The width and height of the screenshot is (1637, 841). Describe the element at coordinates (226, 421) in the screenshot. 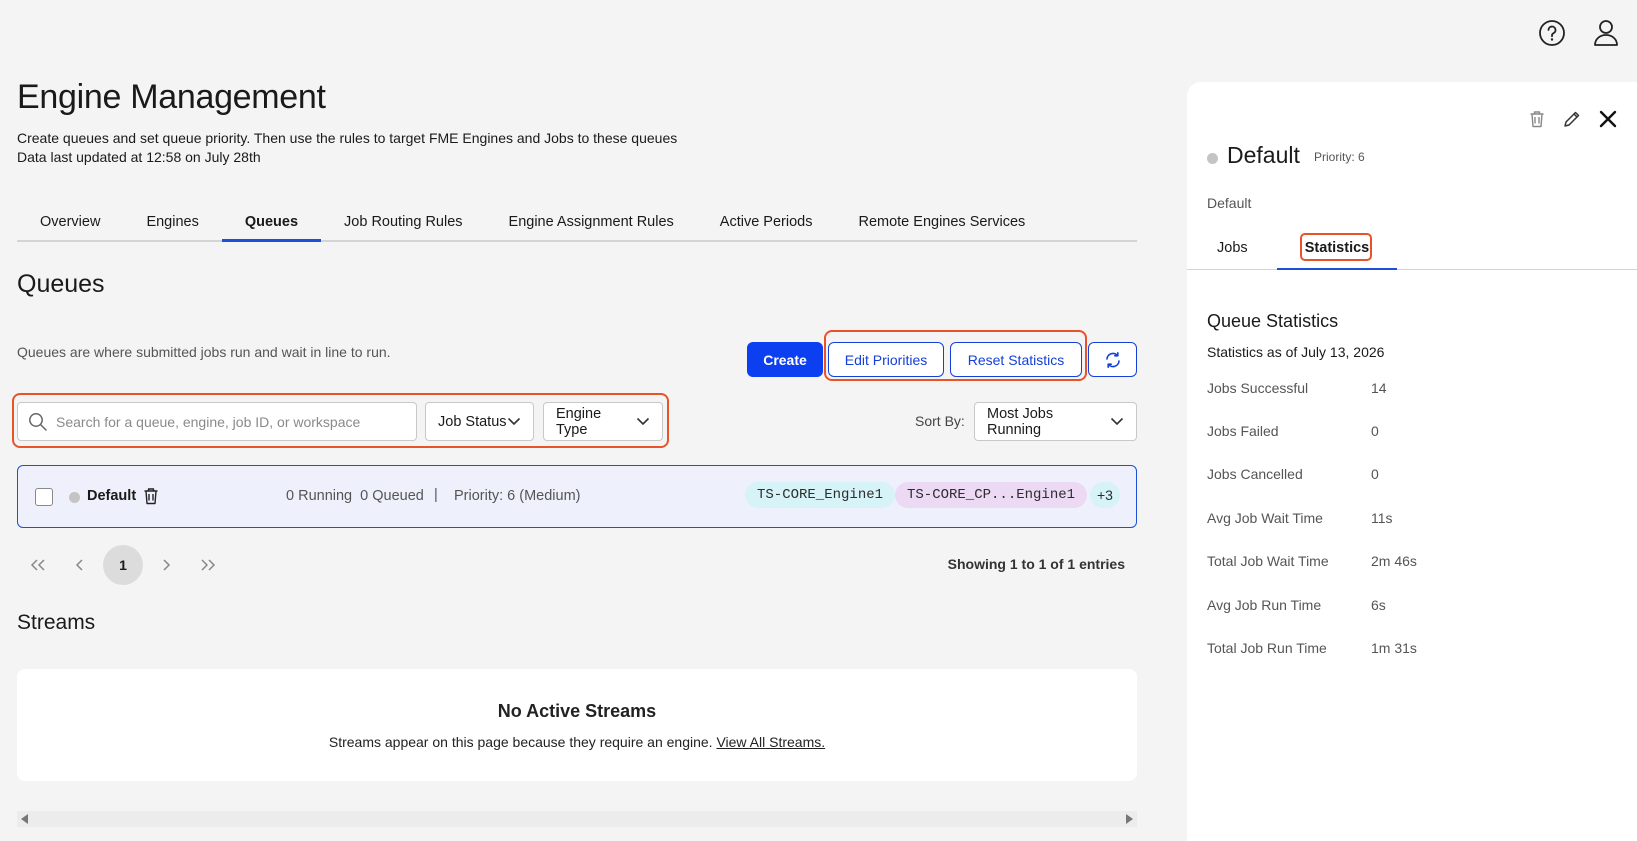

I see `search-input` at that location.